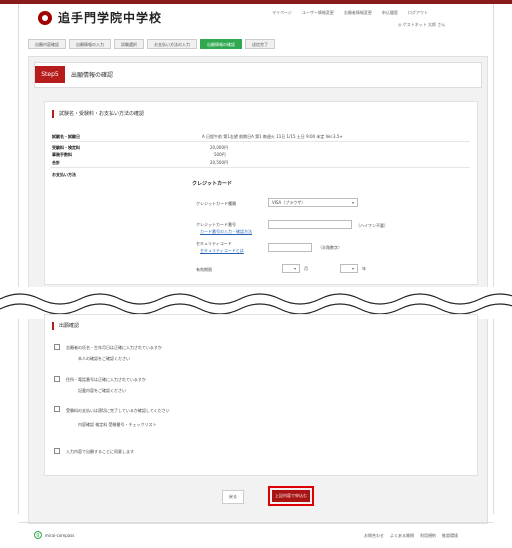 This screenshot has height=548, width=512. What do you see at coordinates (102, 390) in the screenshot?
I see `consent-note-2: 記載内容をご確認ください` at bounding box center [102, 390].